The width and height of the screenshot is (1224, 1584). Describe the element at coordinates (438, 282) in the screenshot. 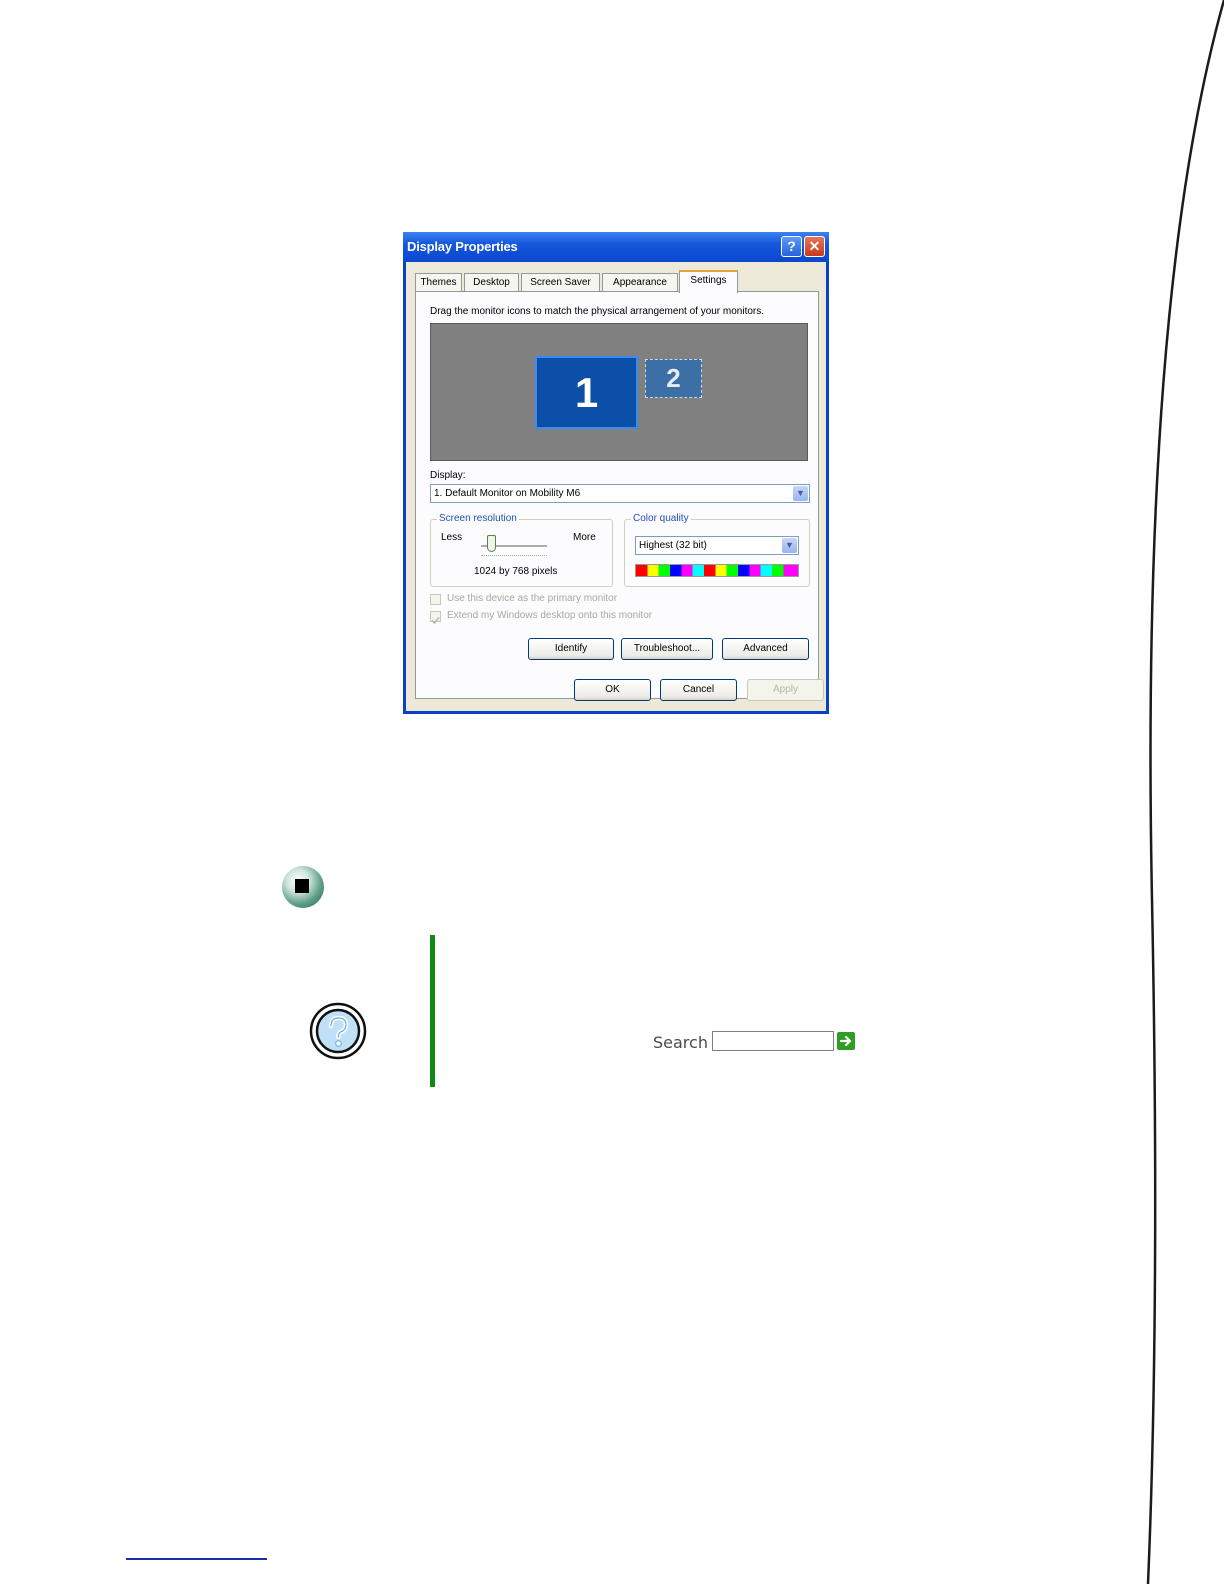

I see `tab-themes: Themes` at that location.